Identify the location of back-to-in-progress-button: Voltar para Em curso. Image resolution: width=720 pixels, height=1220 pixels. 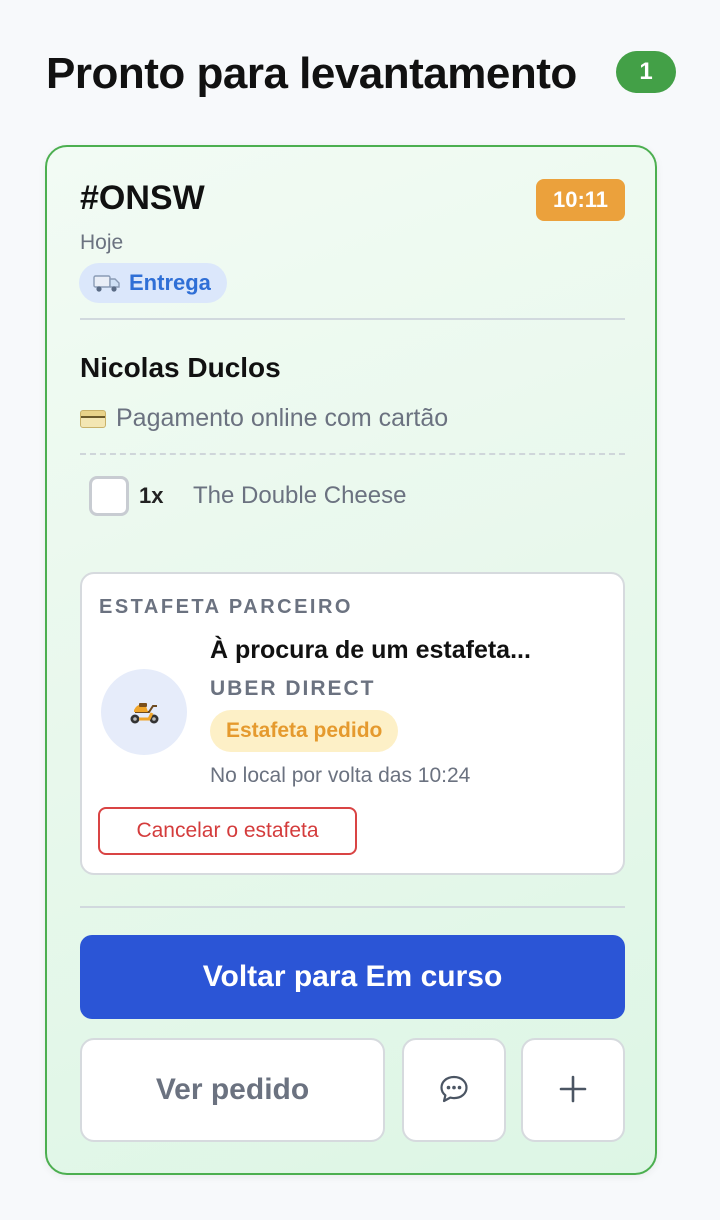
(352, 977).